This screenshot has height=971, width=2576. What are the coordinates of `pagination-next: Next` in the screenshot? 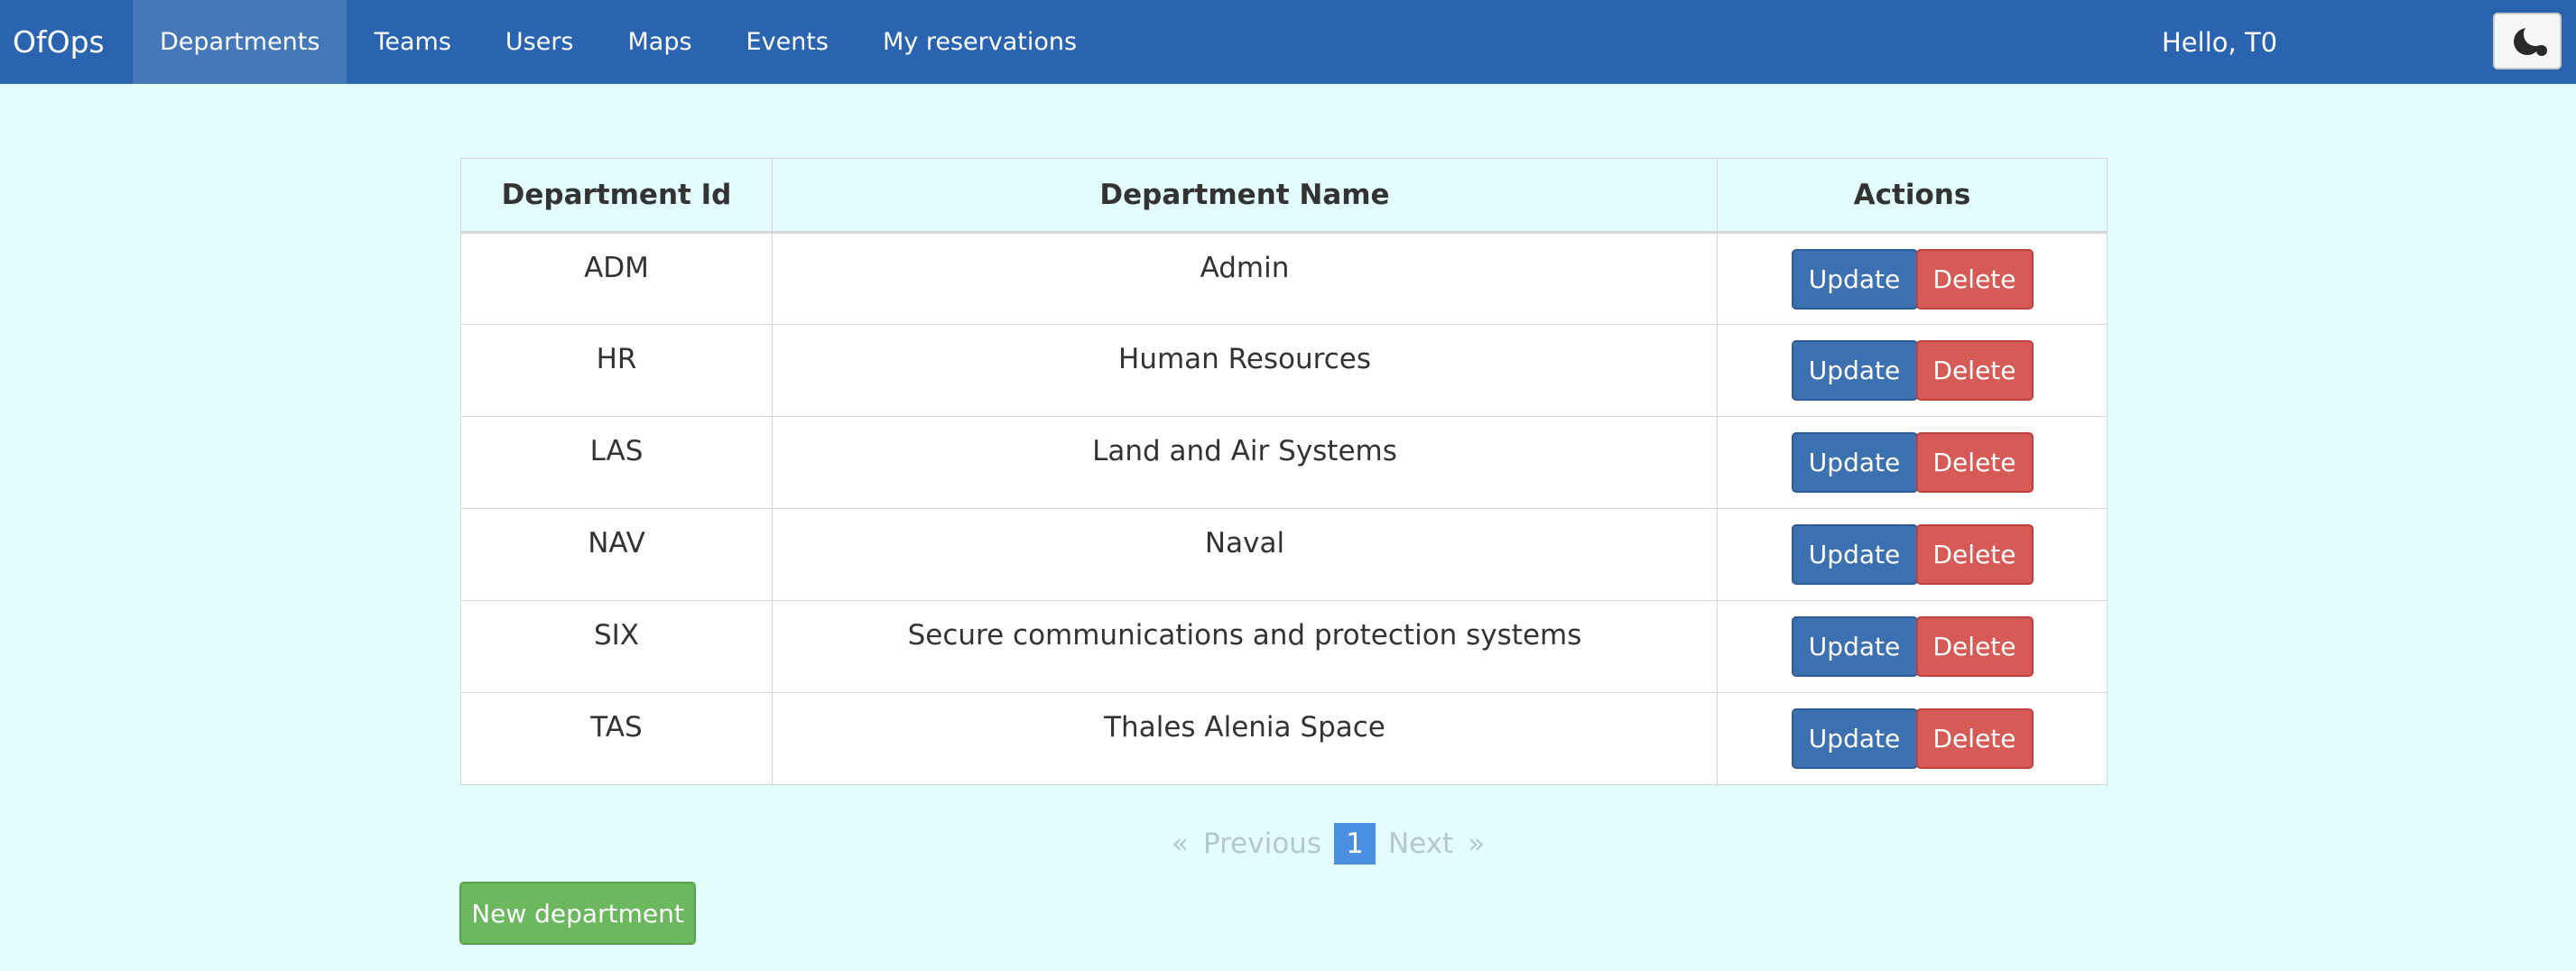 It's located at (1421, 844).